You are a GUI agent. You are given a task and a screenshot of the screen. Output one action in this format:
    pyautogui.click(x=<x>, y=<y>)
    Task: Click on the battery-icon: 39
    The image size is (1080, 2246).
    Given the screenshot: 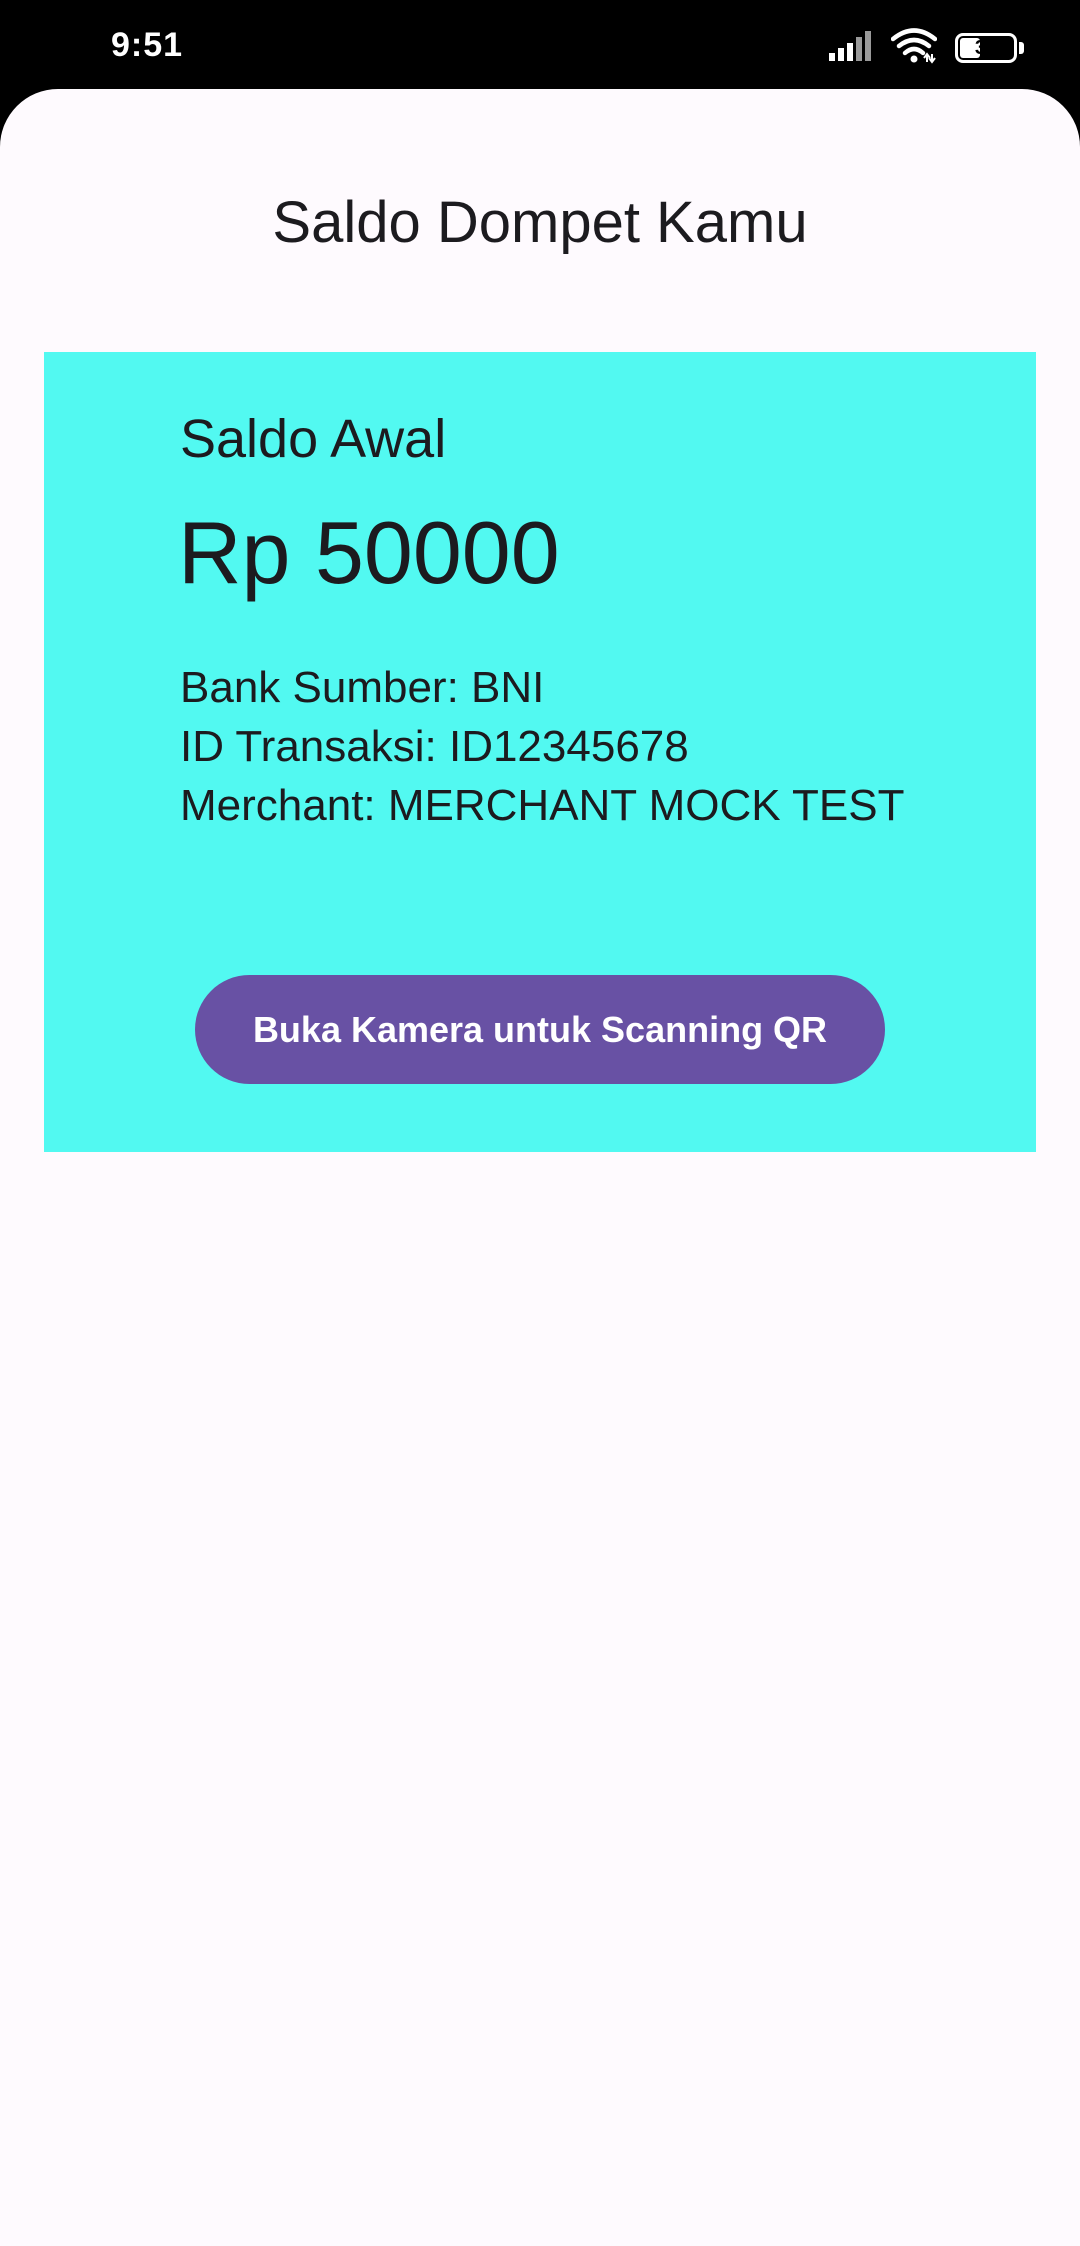 What is the action you would take?
    pyautogui.click(x=986, y=48)
    